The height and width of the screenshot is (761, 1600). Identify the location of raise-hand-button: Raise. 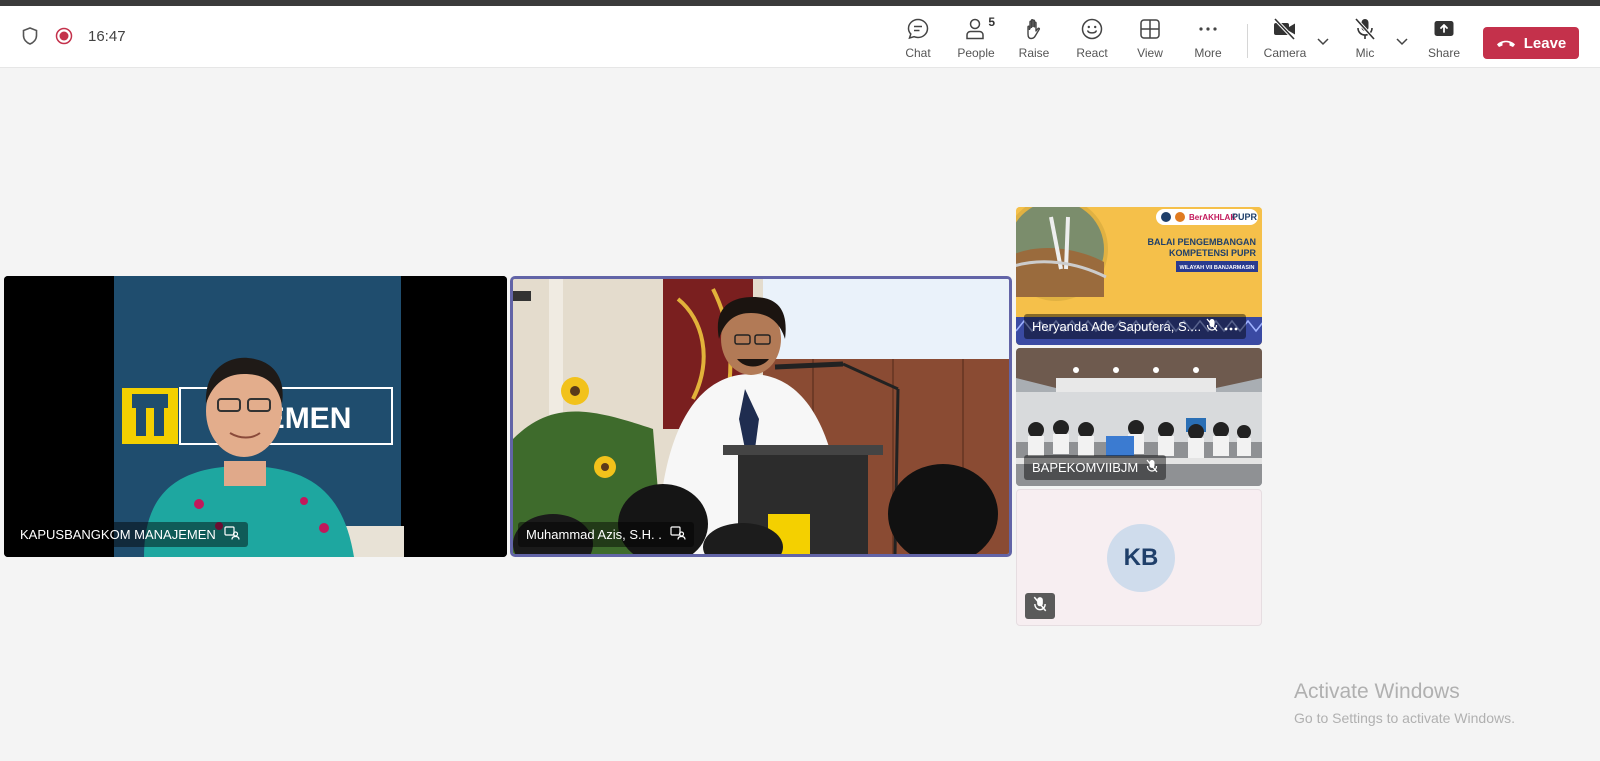
(1034, 40).